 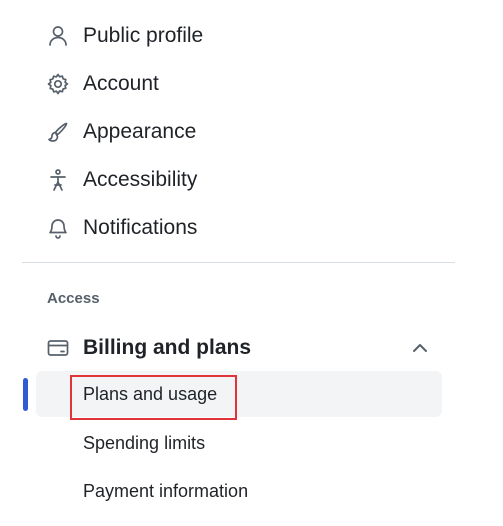 What do you see at coordinates (144, 443) in the screenshot?
I see `sidebar-subitem-label: Spending limits` at bounding box center [144, 443].